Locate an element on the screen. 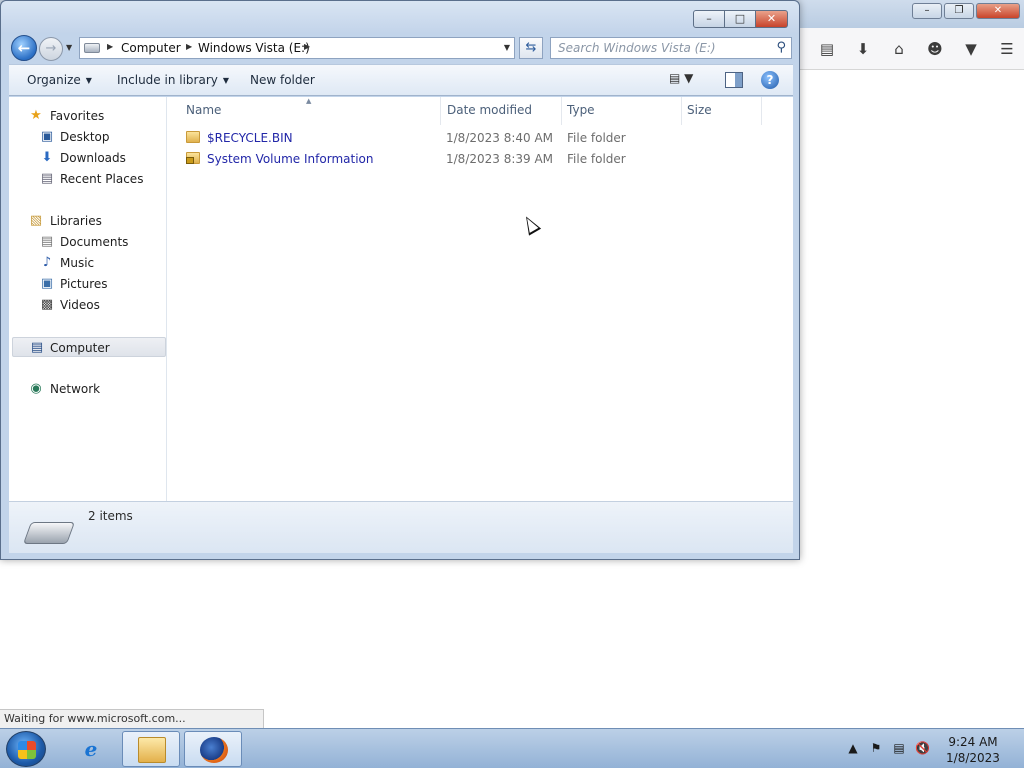 The width and height of the screenshot is (1024, 768). explorer-titlebar: – □ ✕ is located at coordinates (400, 17).